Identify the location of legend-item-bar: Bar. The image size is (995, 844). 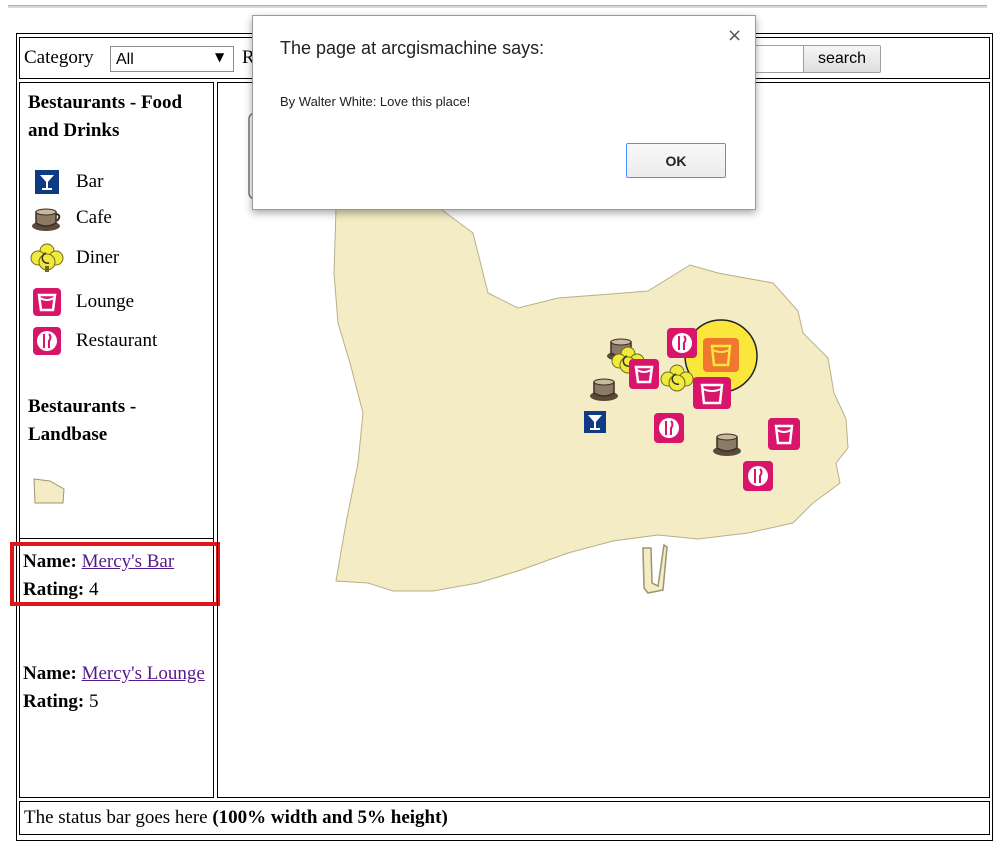
(66, 182).